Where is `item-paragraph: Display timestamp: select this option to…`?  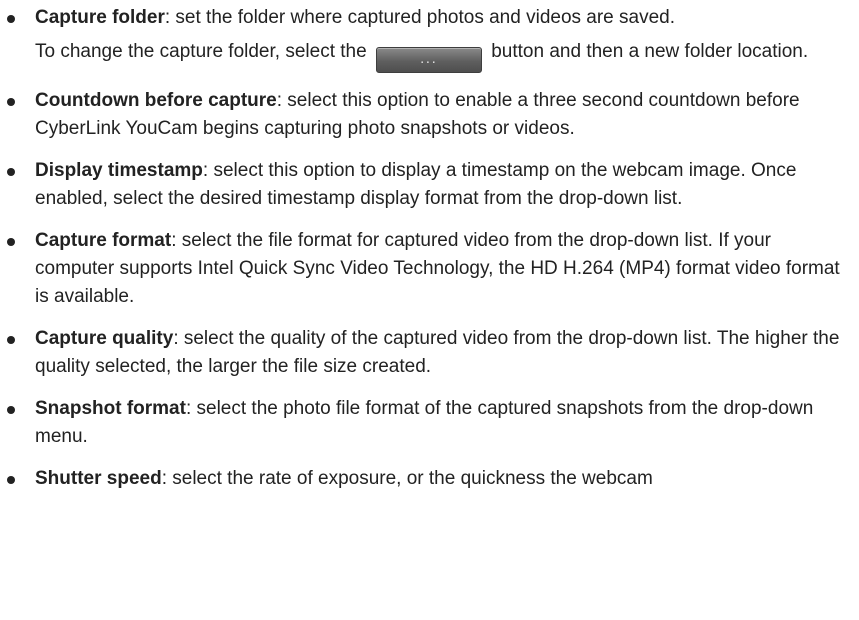 item-paragraph: Display timestamp: select this option to… is located at coordinates (444, 185).